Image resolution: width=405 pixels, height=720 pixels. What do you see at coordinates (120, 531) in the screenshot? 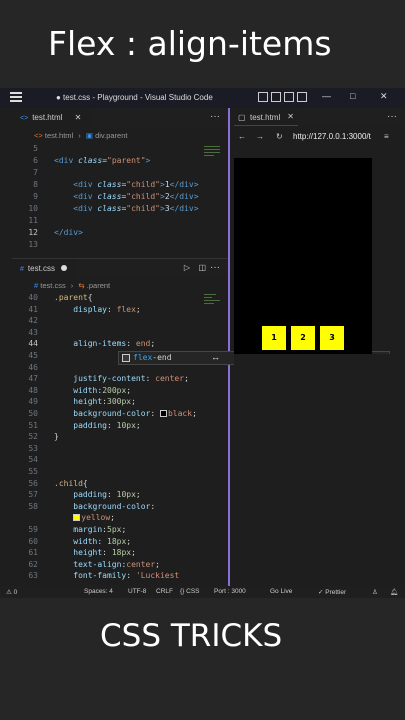
I see `code-line: 59 margin:5px;` at bounding box center [120, 531].